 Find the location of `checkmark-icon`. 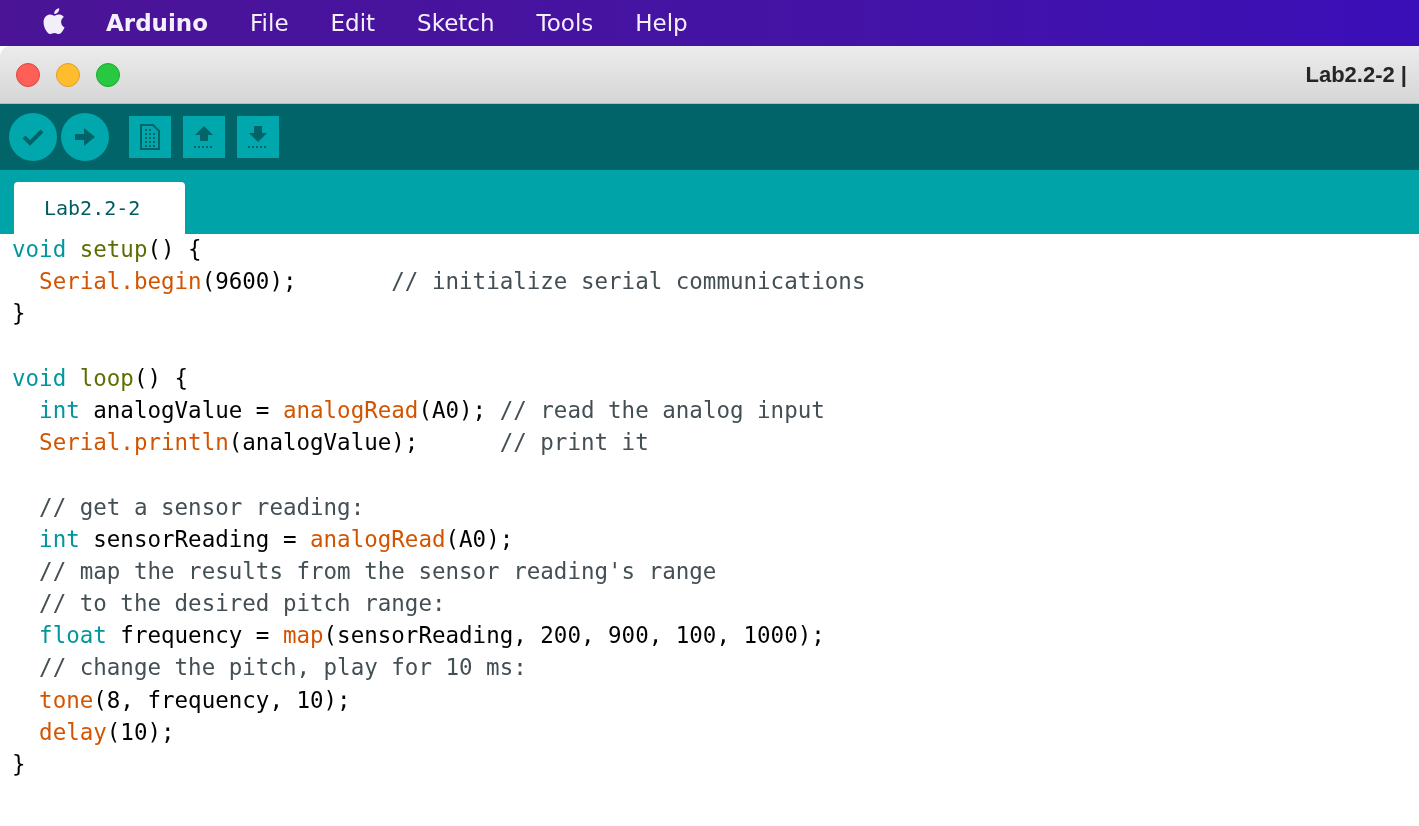

checkmark-icon is located at coordinates (33, 137).